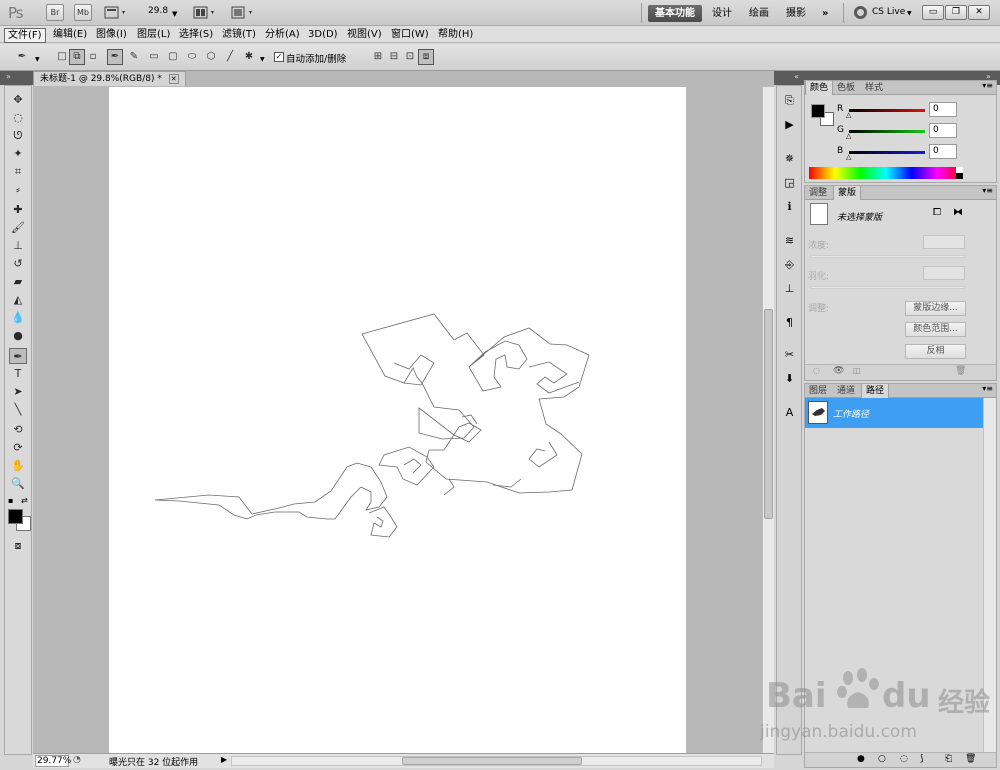 The height and width of the screenshot is (770, 1000). What do you see at coordinates (887, 152) in the screenshot?
I see `channel-b-slider` at bounding box center [887, 152].